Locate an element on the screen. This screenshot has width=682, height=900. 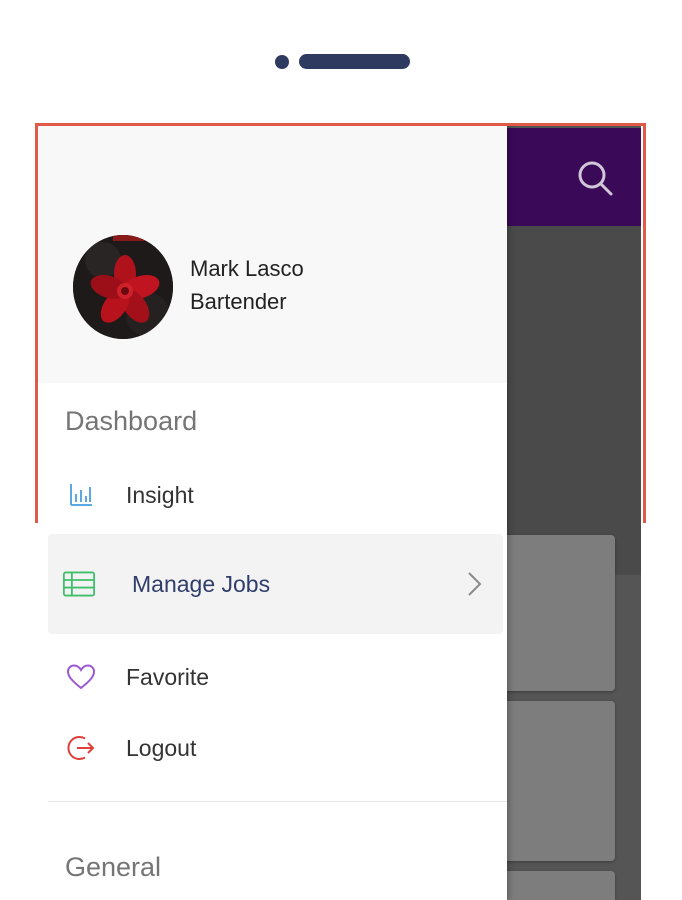
avatar is located at coordinates (123, 287).